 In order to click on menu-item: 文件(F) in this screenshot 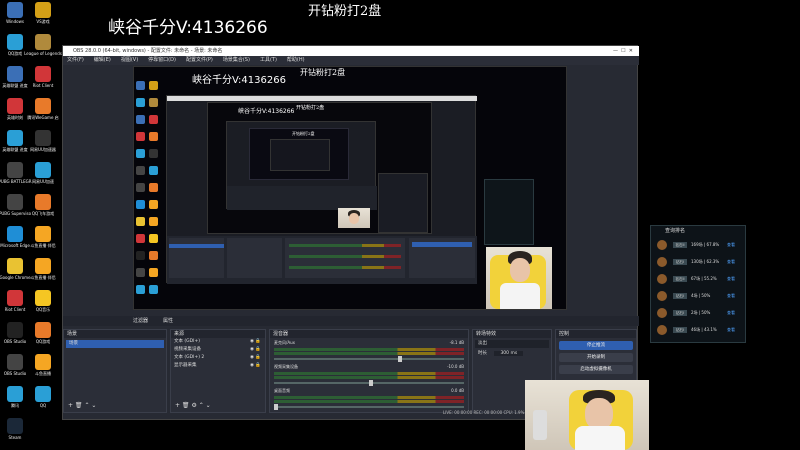, I will do `click(75, 60)`.